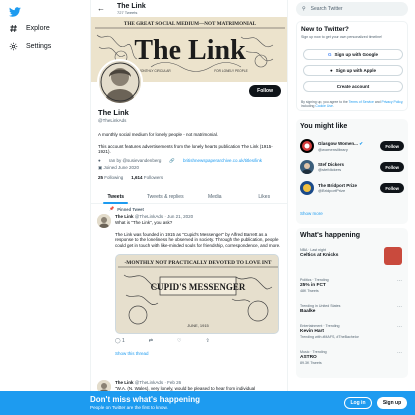  Describe the element at coordinates (356, 70) in the screenshot. I see `signup-apple-label: Sign up with Apple` at that location.